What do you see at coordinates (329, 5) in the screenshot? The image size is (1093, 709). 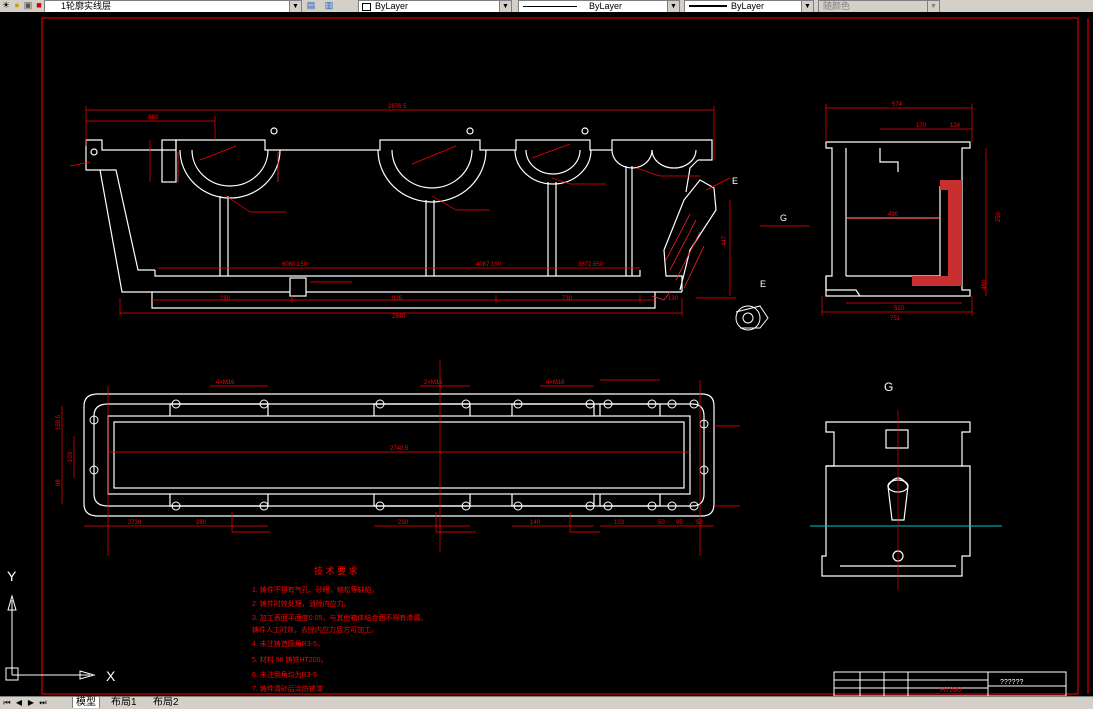 I see `layer-previous-icon: ▥` at bounding box center [329, 5].